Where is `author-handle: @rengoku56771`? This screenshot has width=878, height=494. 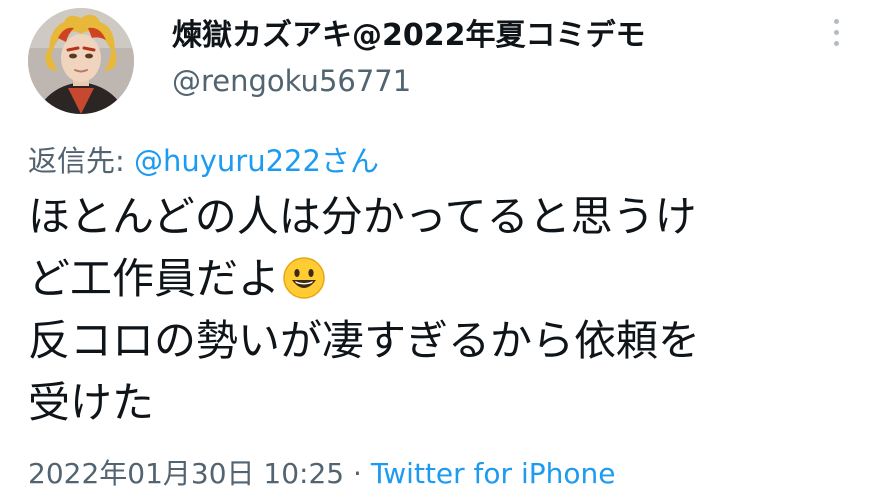
author-handle: @rengoku56771 is located at coordinates (291, 81).